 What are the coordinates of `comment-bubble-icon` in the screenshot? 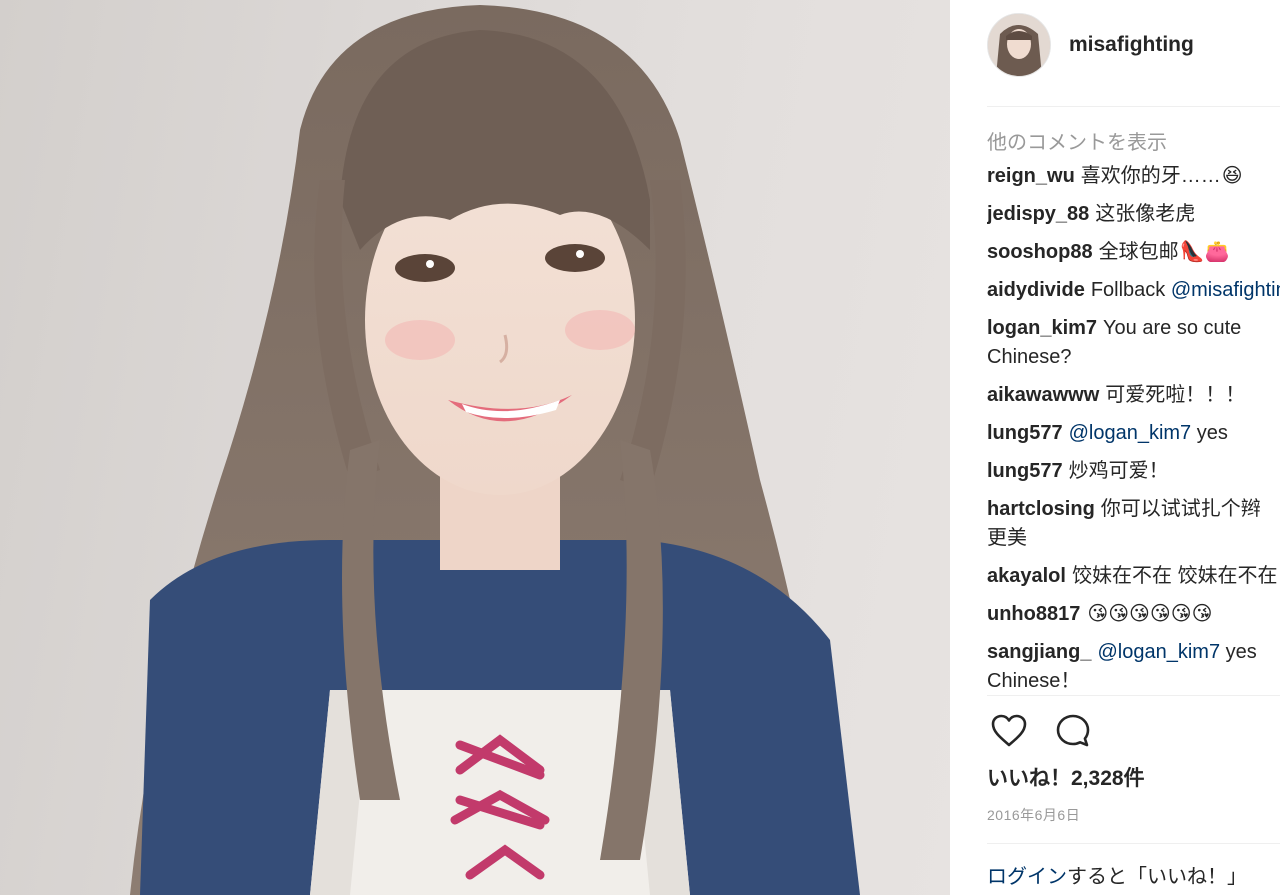 It's located at (1073, 730).